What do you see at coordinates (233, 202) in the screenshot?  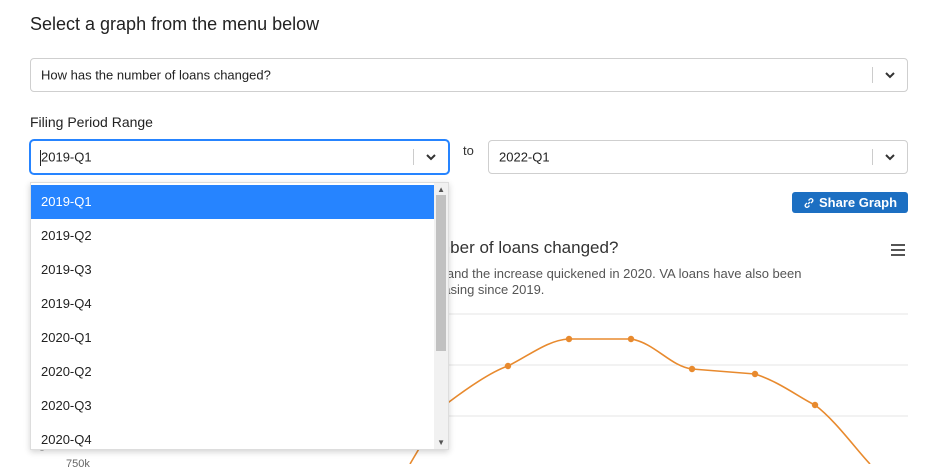 I see `dropdown-option: 2019-Q1` at bounding box center [233, 202].